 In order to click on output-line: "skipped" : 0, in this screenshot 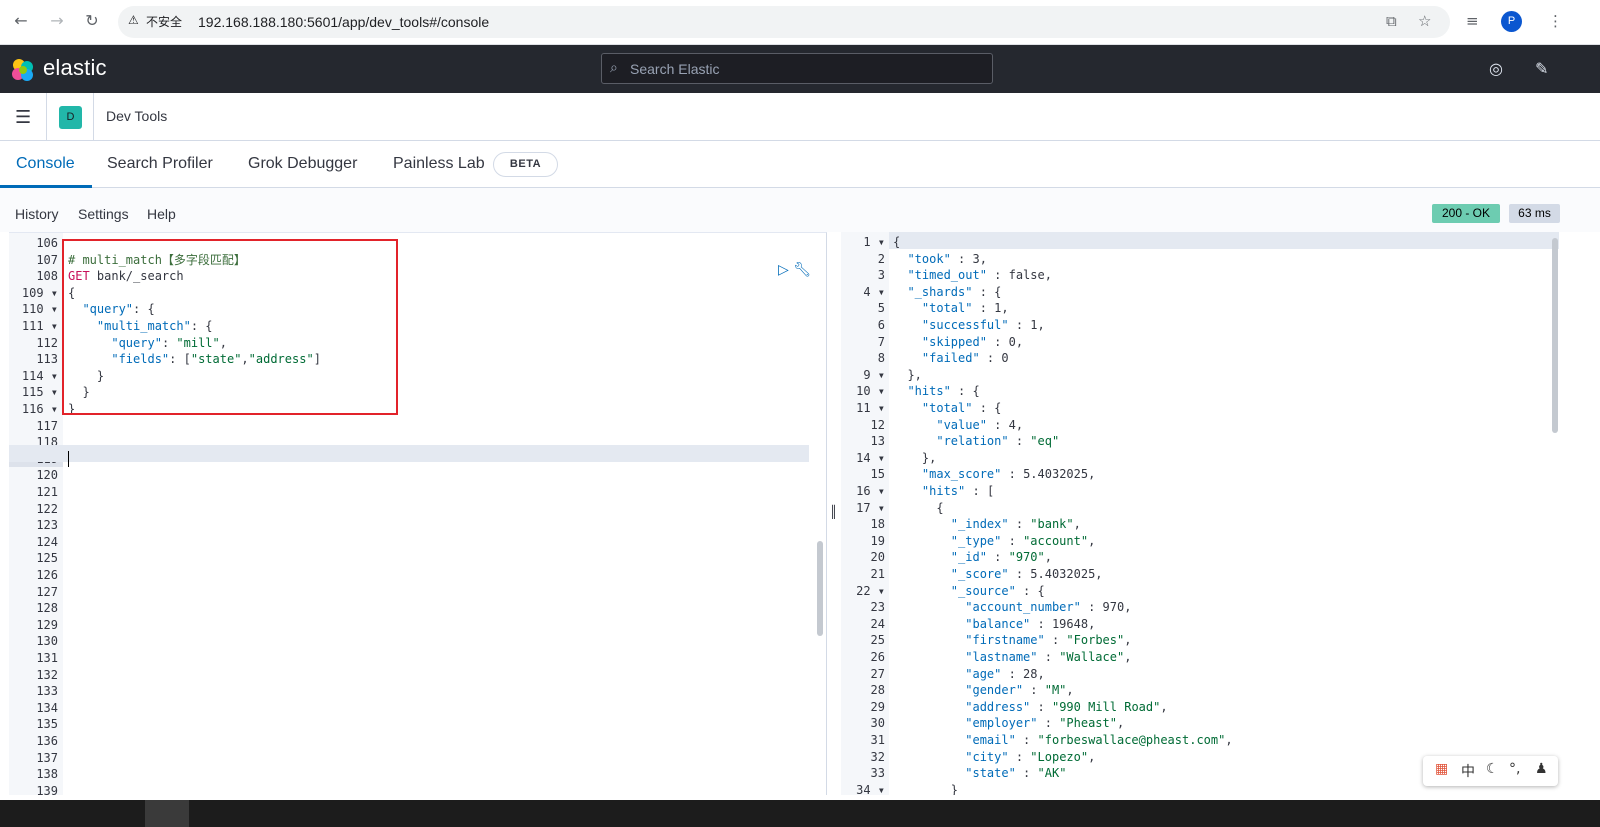, I will do `click(972, 341)`.